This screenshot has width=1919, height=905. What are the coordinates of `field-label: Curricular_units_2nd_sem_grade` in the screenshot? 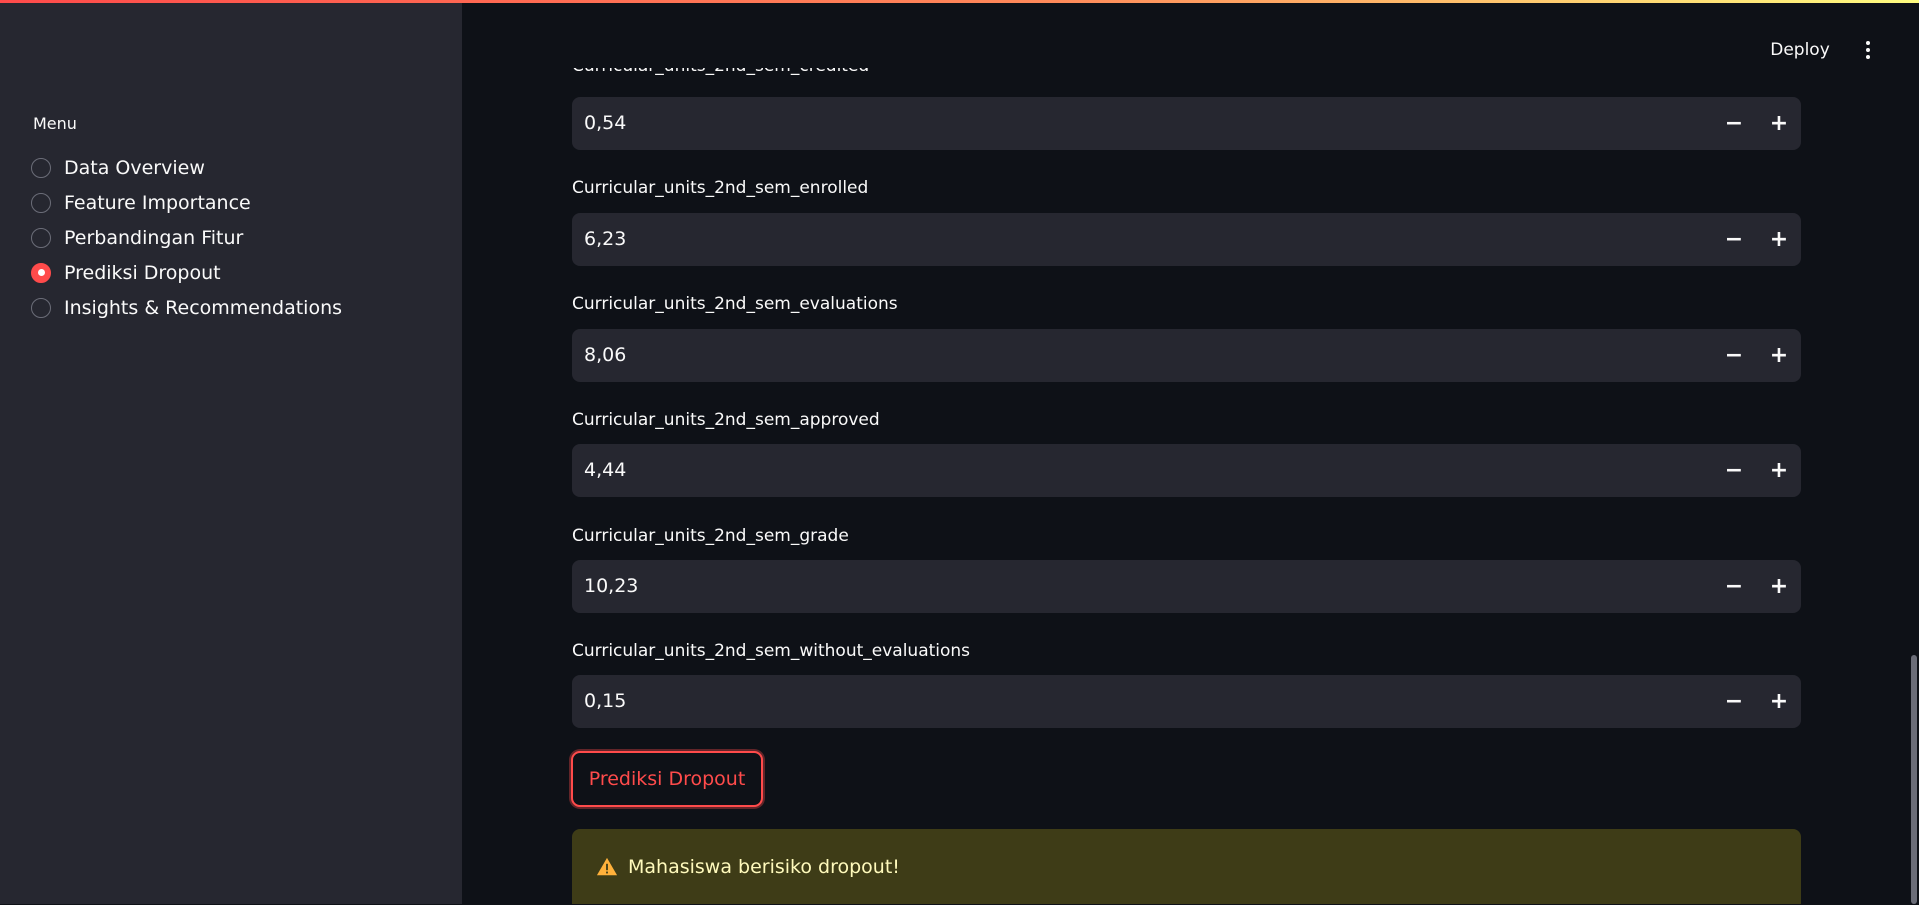 It's located at (710, 536).